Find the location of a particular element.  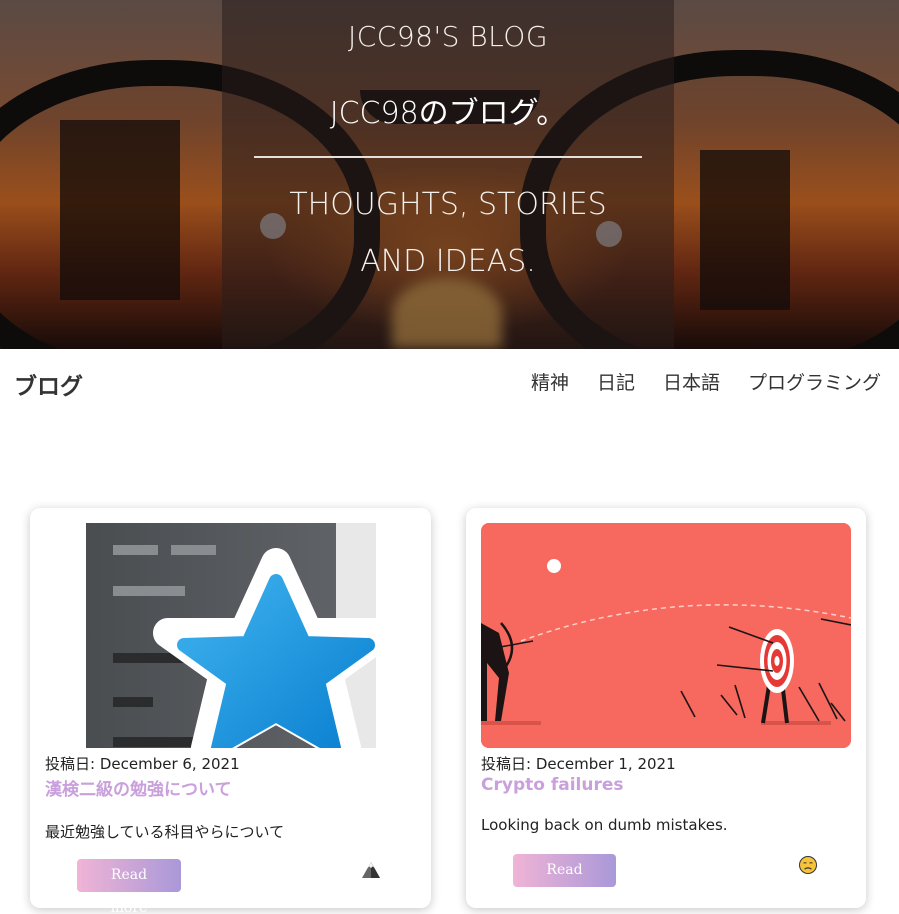

post-excerpt: Looking back on dumb mistakes. is located at coordinates (604, 825).